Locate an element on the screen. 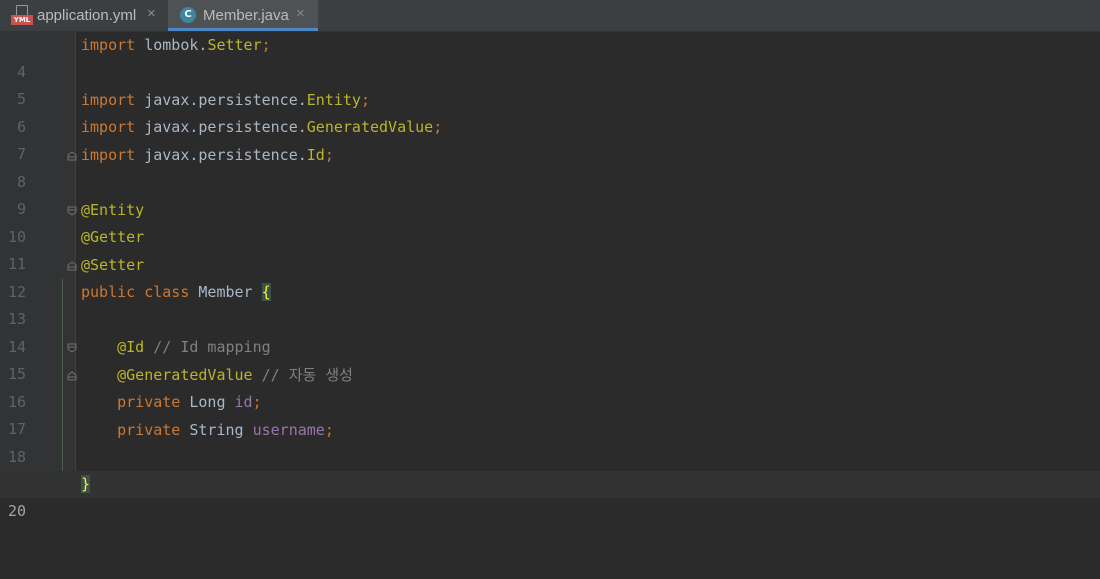 The height and width of the screenshot is (579, 1100). code-text: @Getter is located at coordinates (113, 237).